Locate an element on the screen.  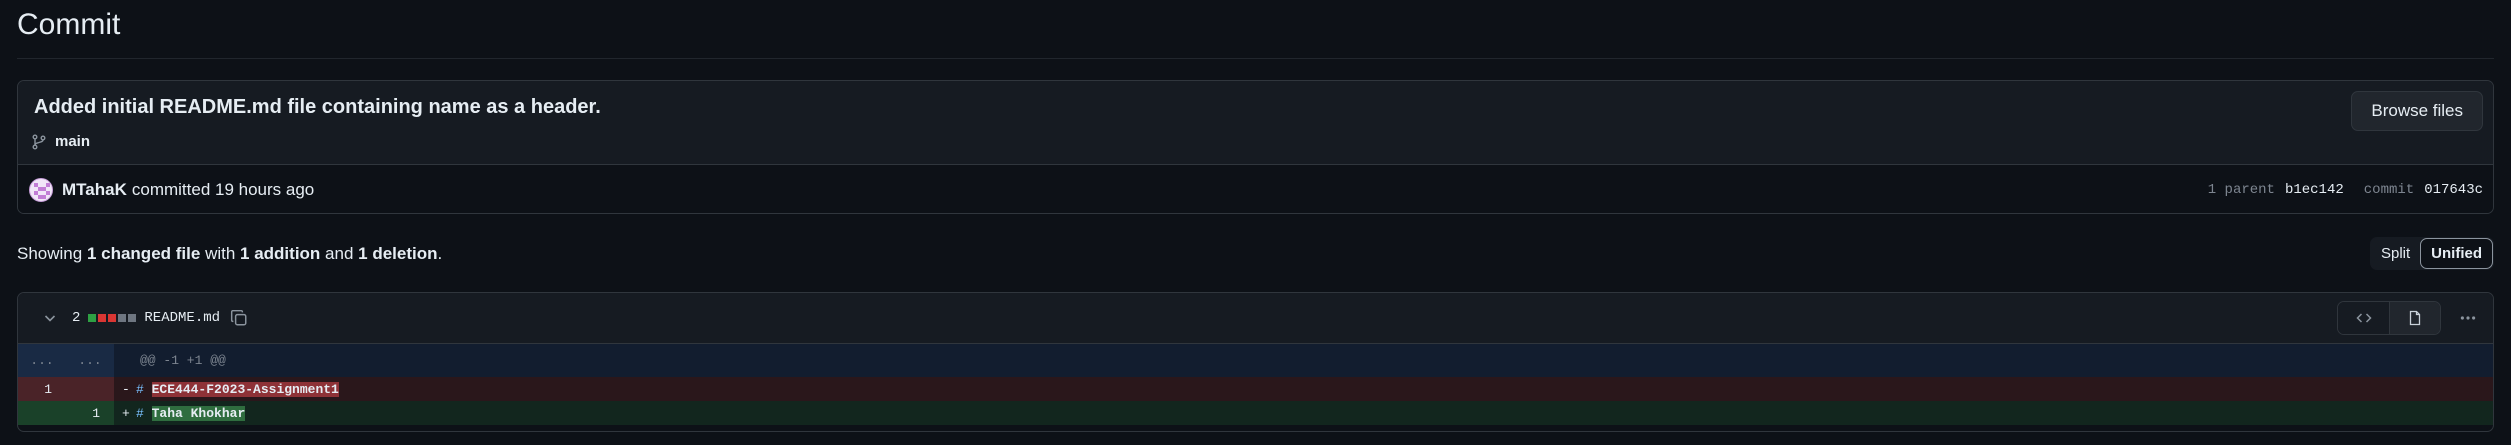
old-line-number is located at coordinates (42, 413).